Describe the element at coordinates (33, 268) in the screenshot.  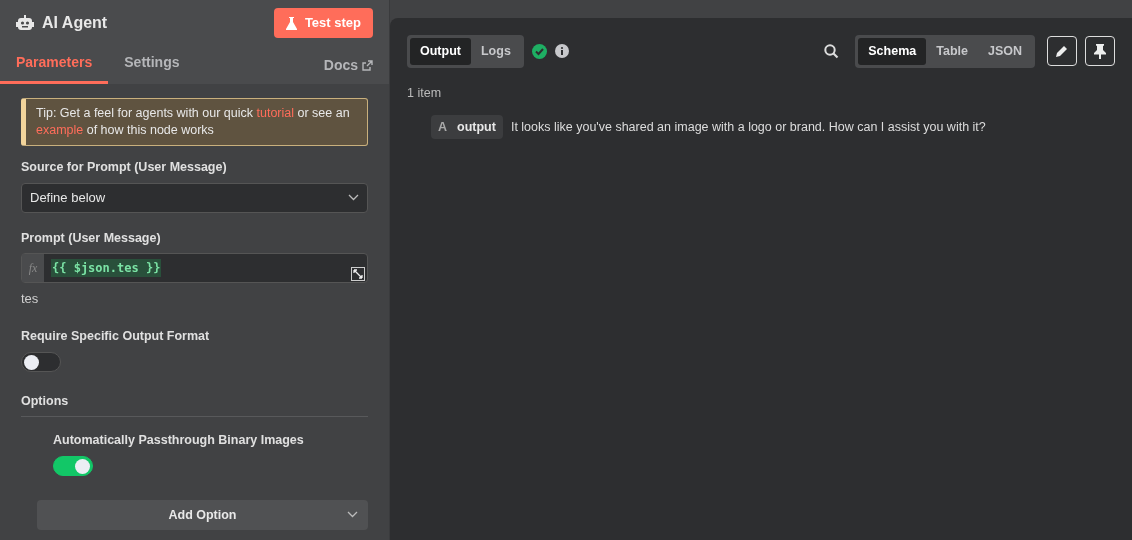
I see `function-label: fx` at that location.